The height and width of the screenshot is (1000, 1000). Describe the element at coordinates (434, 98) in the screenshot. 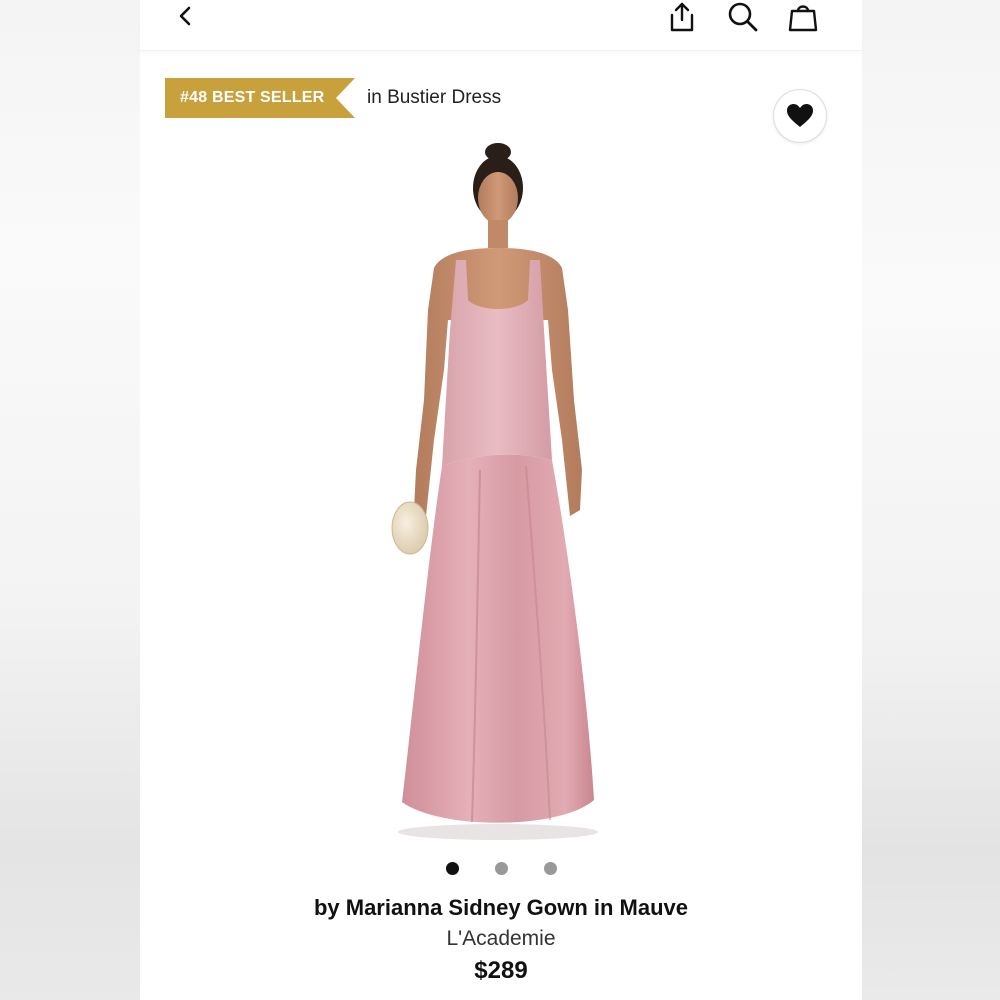

I see `best-seller-category: in Bustier Dress` at that location.